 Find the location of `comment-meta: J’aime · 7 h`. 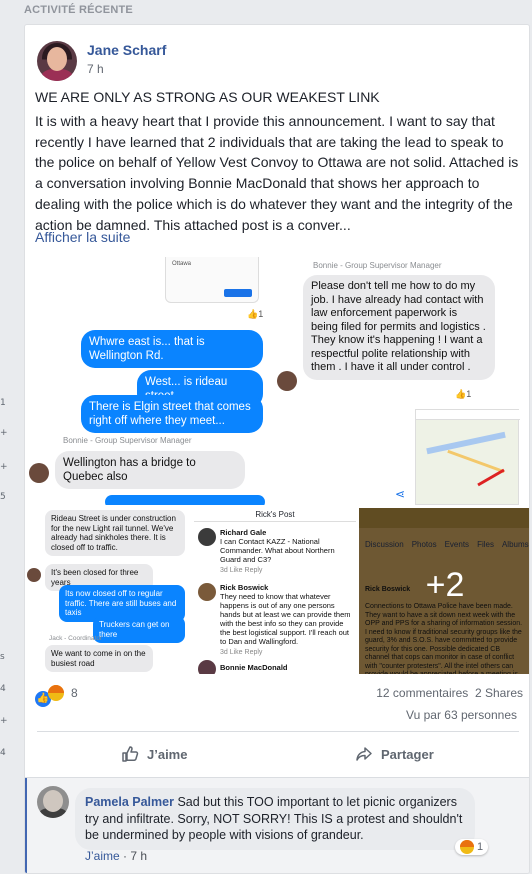

comment-meta: J’aime · 7 h is located at coordinates (116, 856).